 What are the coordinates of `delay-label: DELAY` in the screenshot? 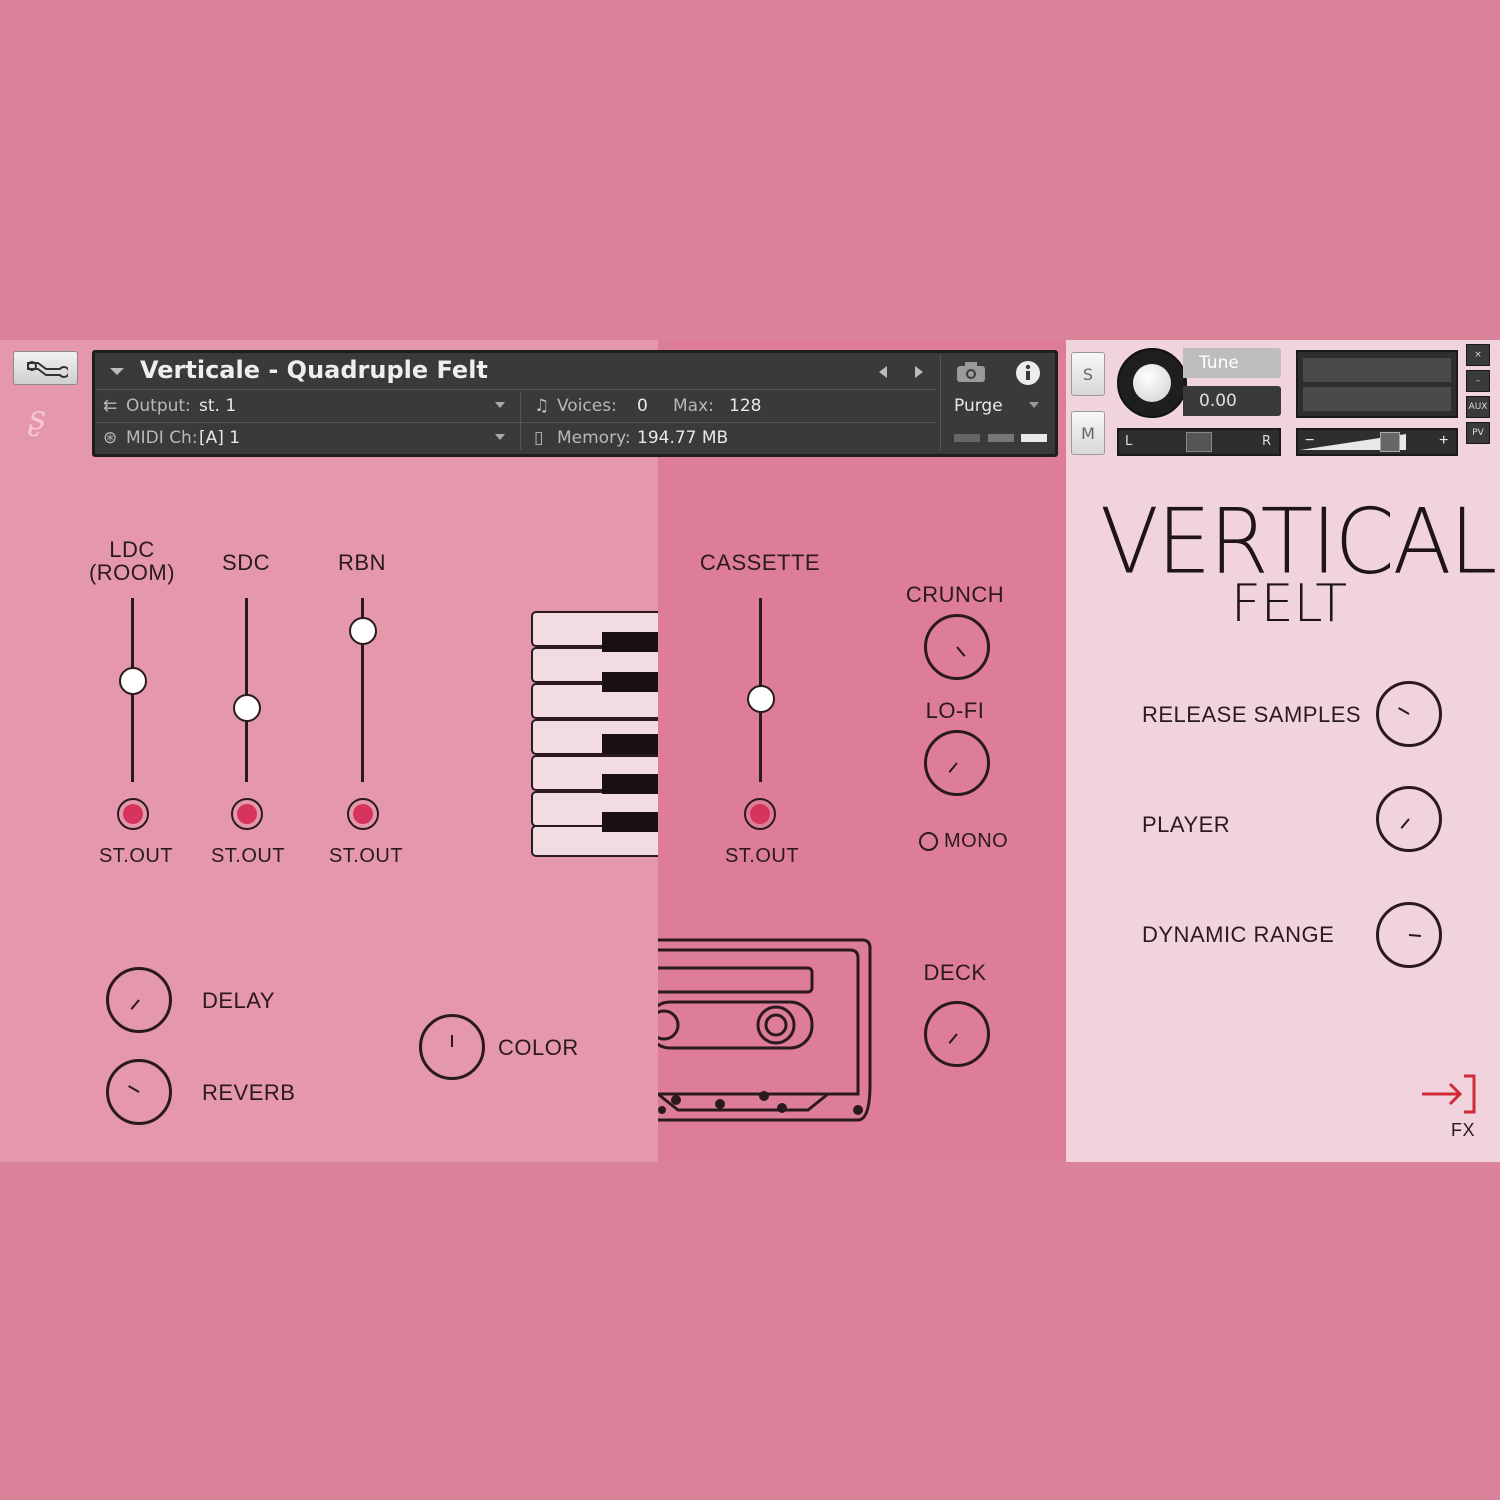 It's located at (239, 1000).